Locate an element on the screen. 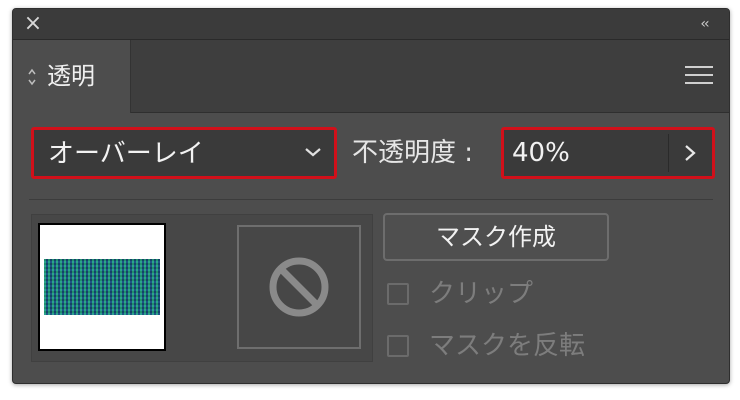  make-mask-button: マスク作成 is located at coordinates (496, 237).